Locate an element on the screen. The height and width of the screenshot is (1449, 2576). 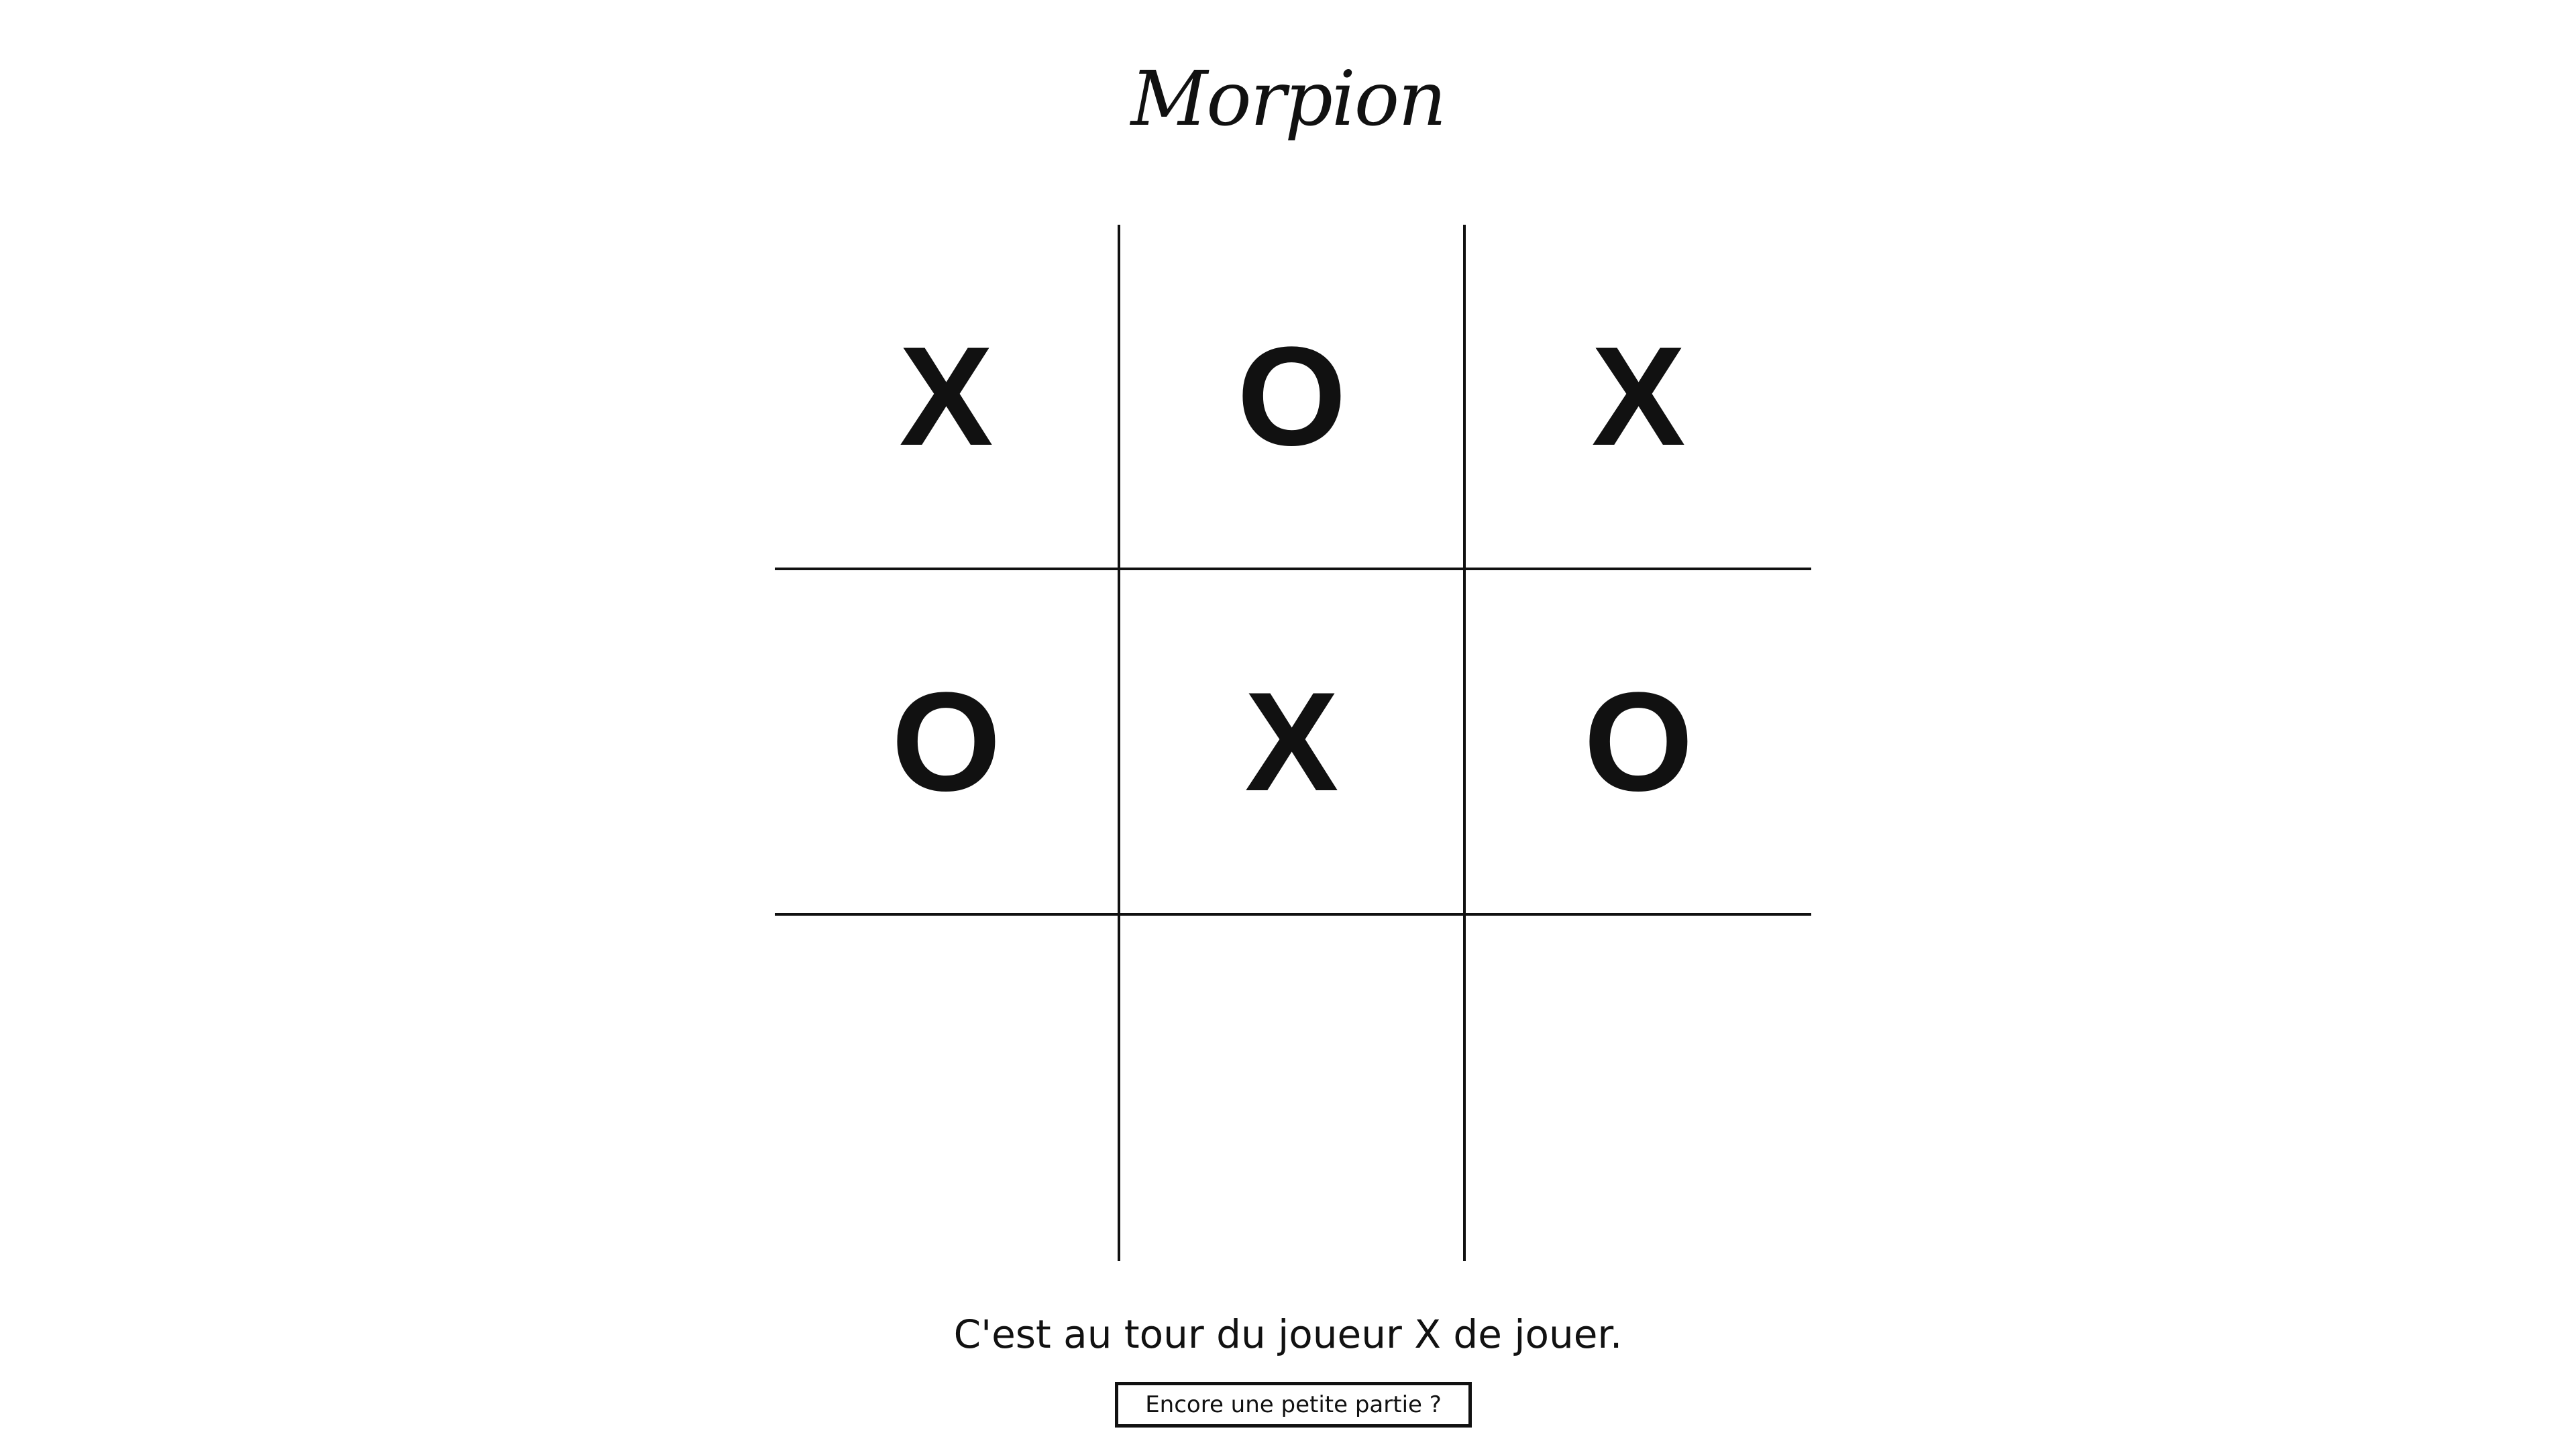
cell-1-1: X is located at coordinates (1293, 743).